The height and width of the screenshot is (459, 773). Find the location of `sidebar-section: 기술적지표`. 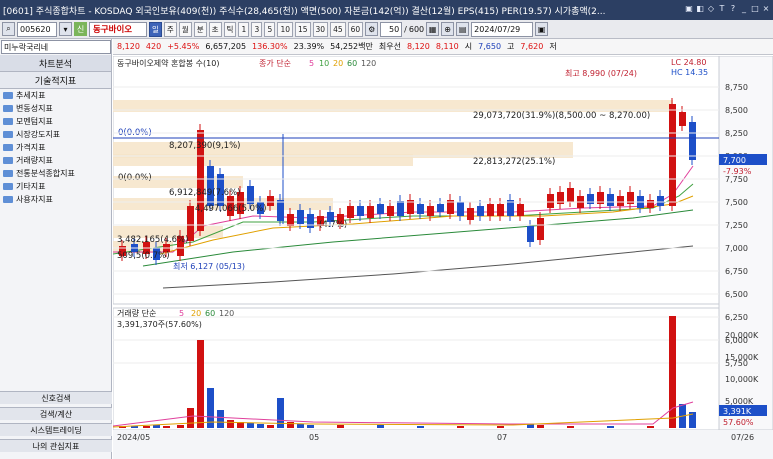

sidebar-section: 기술적지표 is located at coordinates (55, 80).